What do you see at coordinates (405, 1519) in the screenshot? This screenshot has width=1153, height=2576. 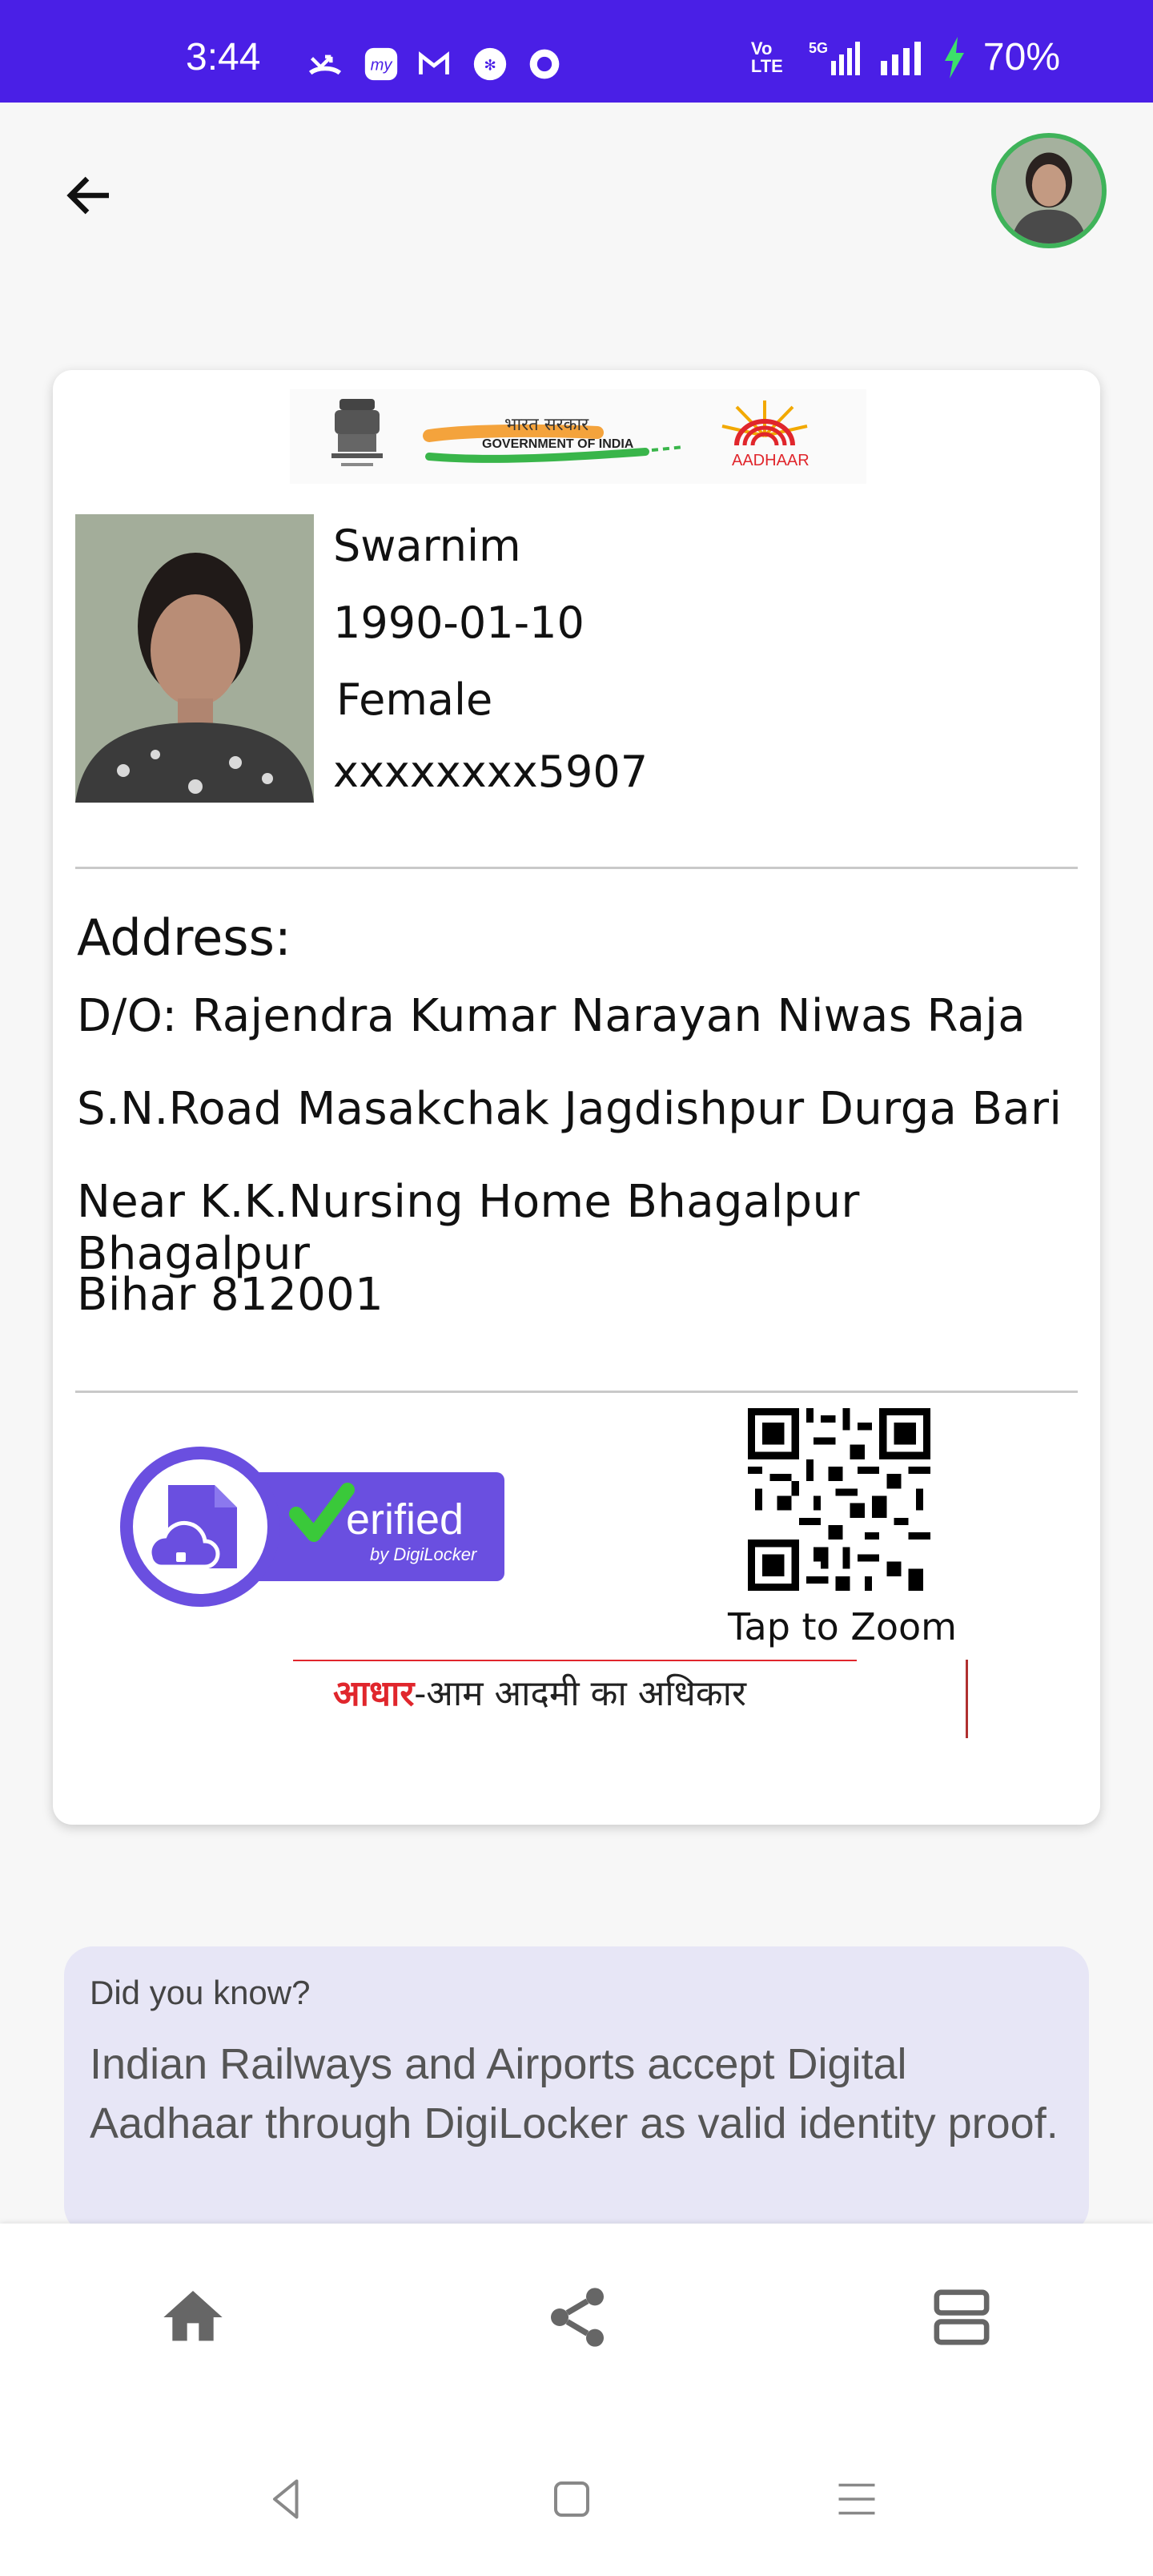 I see `verified-text: erified` at bounding box center [405, 1519].